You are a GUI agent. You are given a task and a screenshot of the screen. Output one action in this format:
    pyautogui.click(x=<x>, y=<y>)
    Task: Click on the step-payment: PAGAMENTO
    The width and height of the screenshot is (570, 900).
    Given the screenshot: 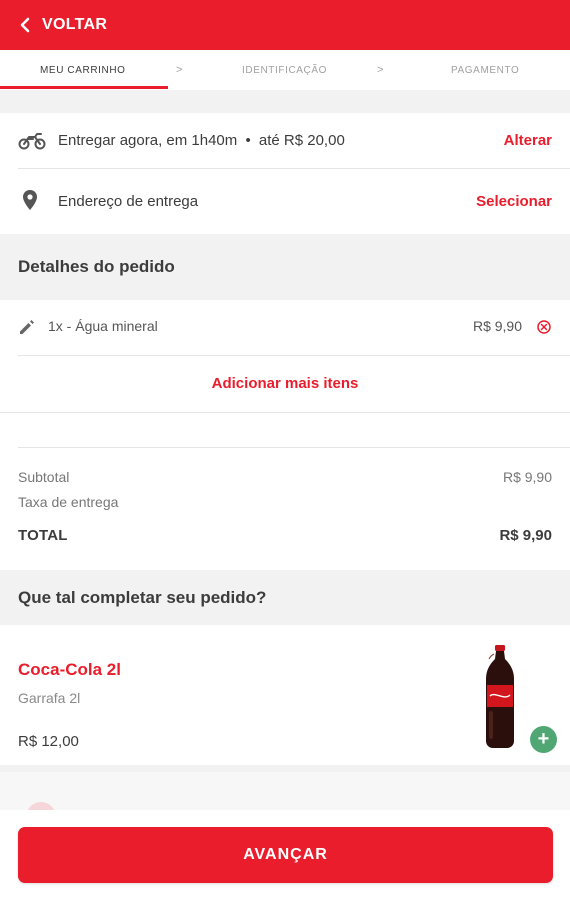 What is the action you would take?
    pyautogui.click(x=485, y=70)
    